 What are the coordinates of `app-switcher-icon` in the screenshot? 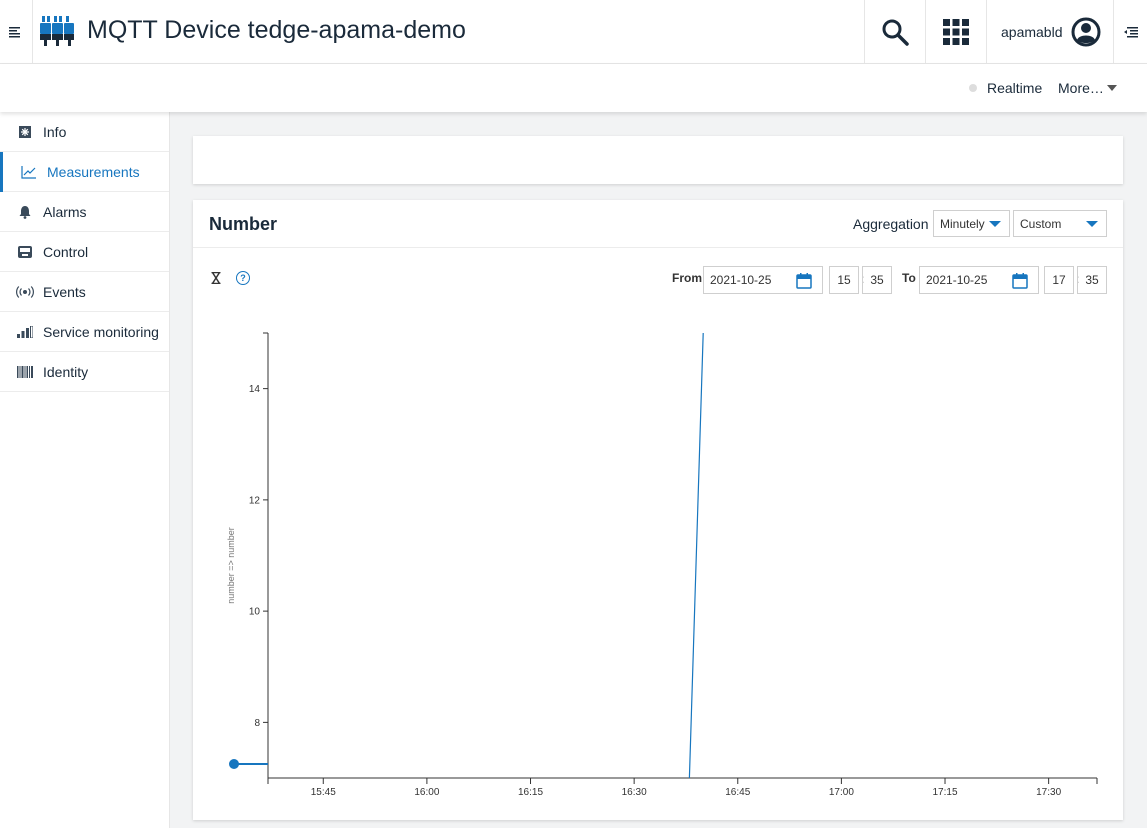 It's located at (956, 32).